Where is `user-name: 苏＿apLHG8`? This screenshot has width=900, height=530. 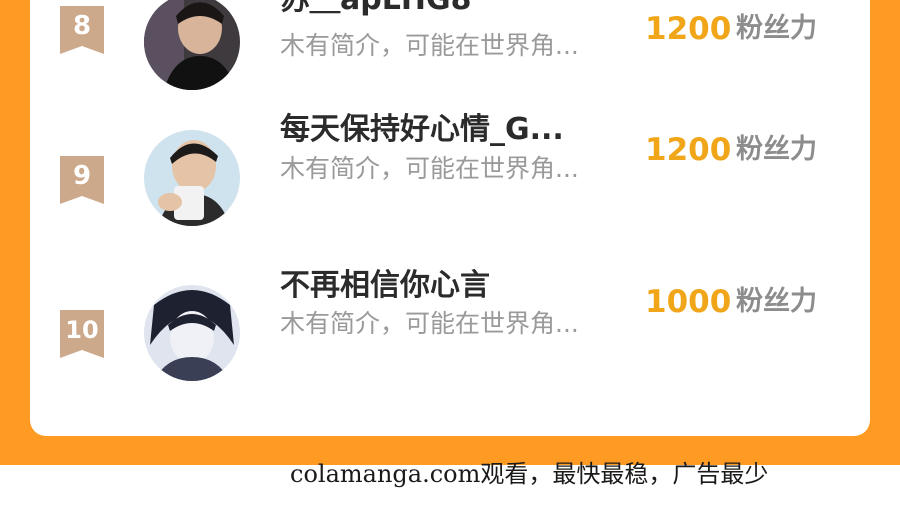 user-name: 苏＿apLHG8 is located at coordinates (375, 10).